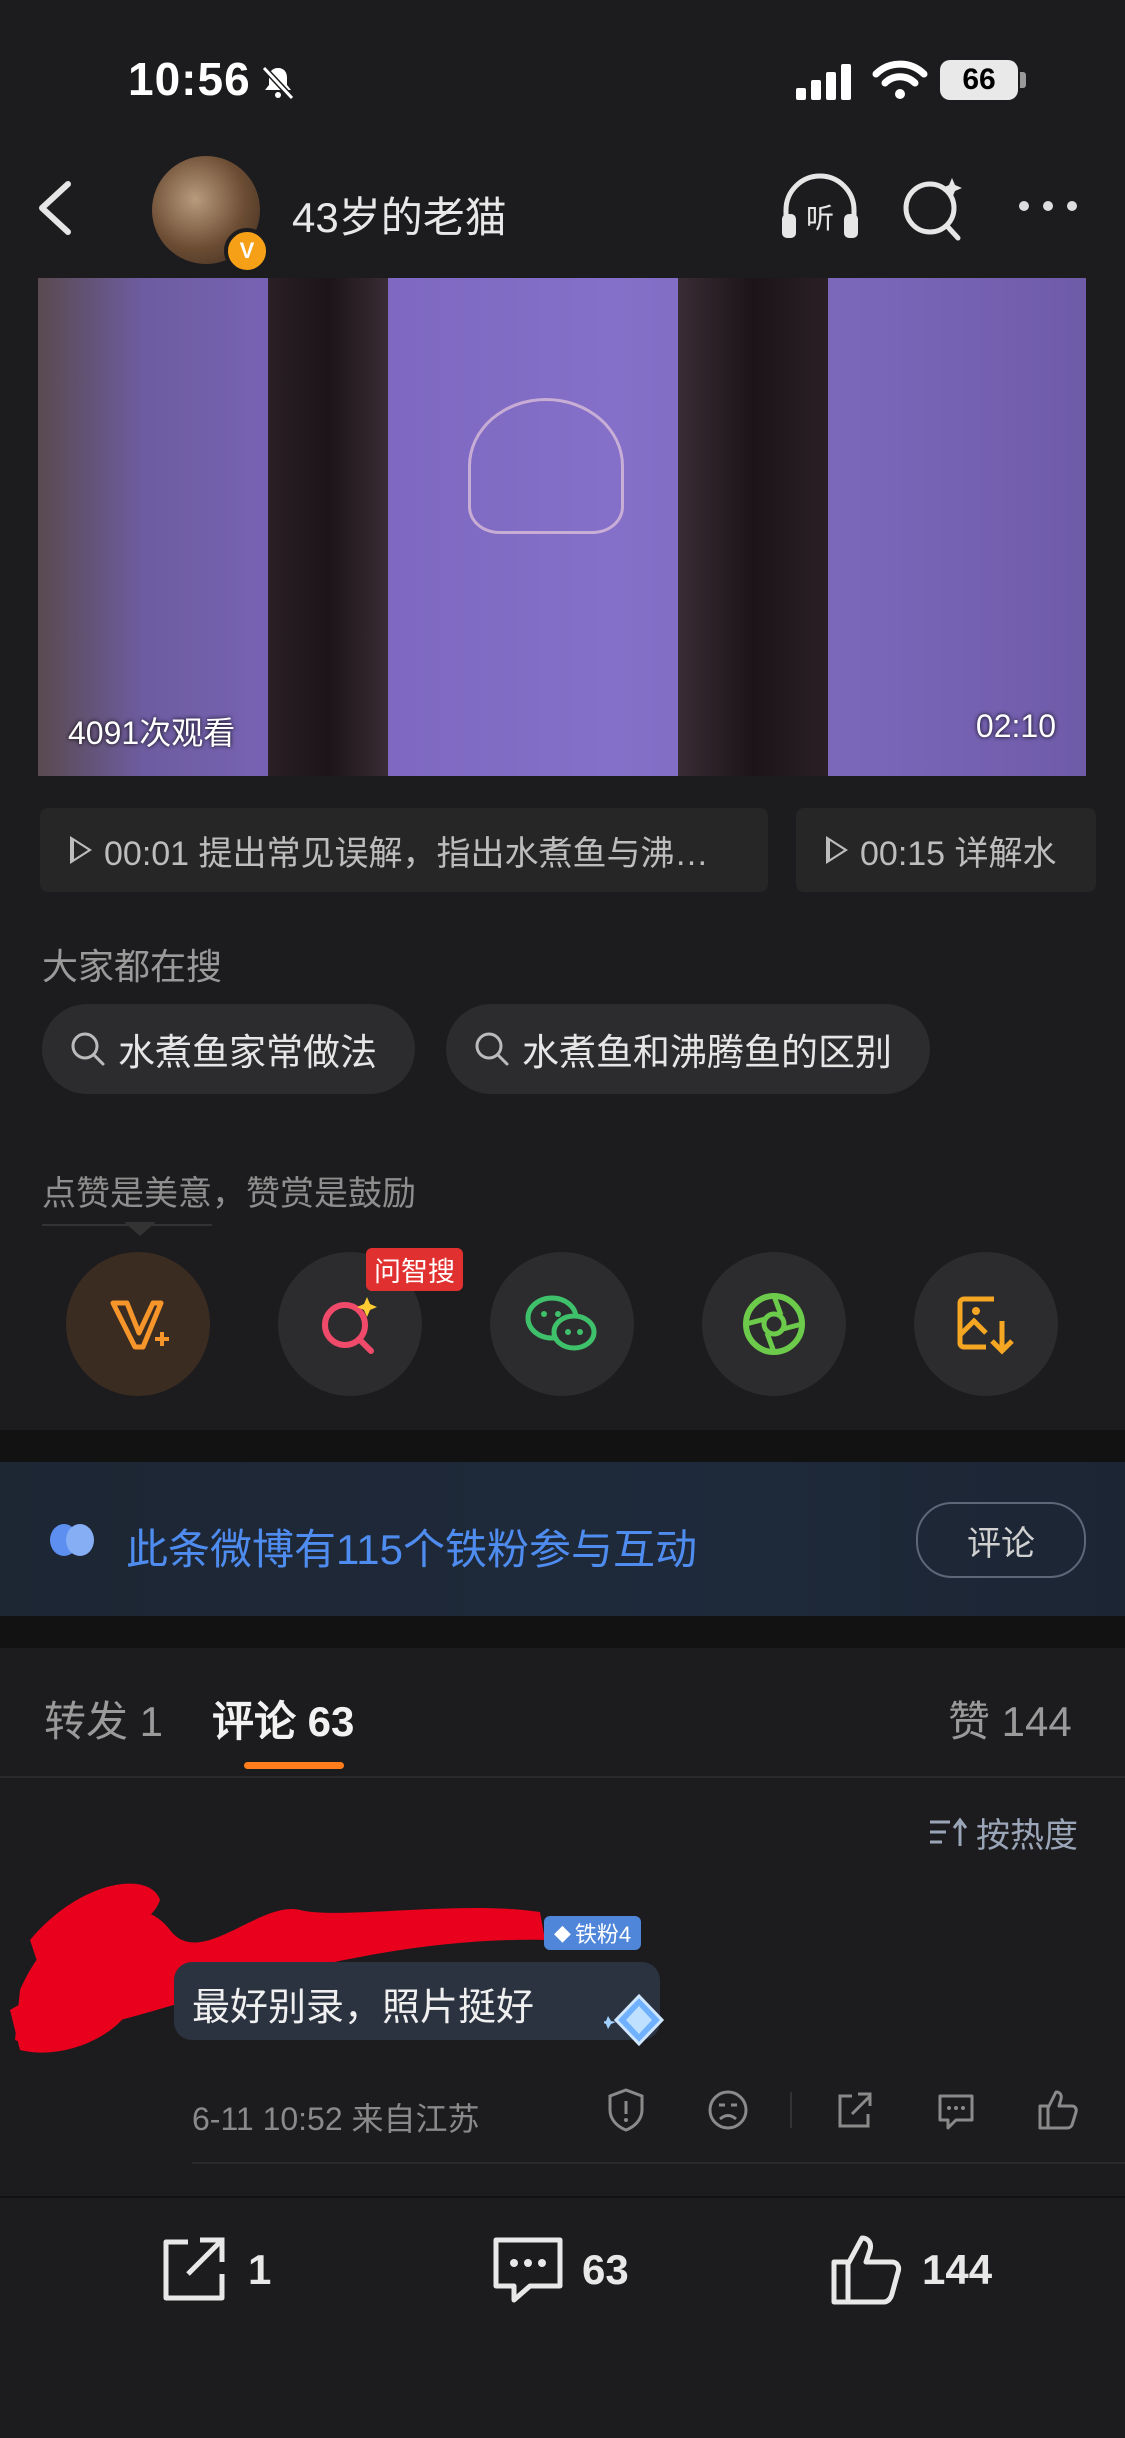 This screenshot has height=2438, width=1125. Describe the element at coordinates (823, 82) in the screenshot. I see `cellular-signal-icon` at that location.